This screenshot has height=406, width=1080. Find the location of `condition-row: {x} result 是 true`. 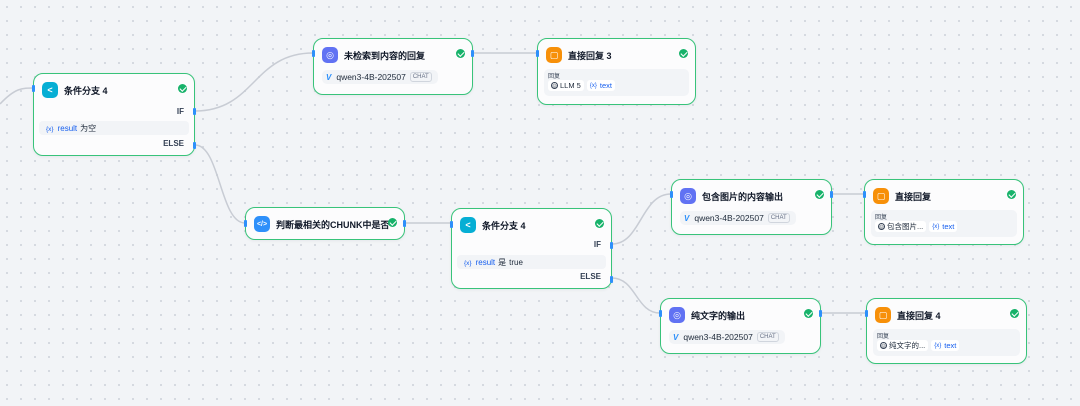

condition-row: {x} result 是 true is located at coordinates (531, 262).